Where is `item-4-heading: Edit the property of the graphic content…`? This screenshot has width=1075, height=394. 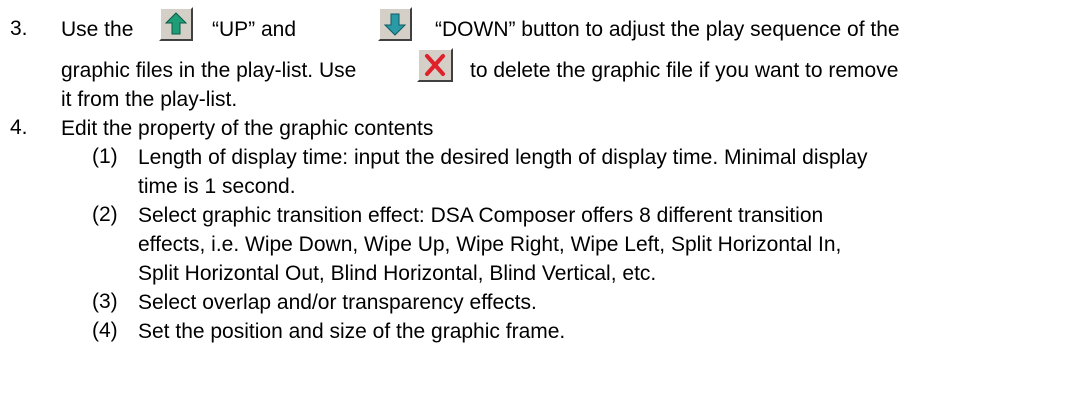
item-4-heading: Edit the property of the graphic content… is located at coordinates (247, 128).